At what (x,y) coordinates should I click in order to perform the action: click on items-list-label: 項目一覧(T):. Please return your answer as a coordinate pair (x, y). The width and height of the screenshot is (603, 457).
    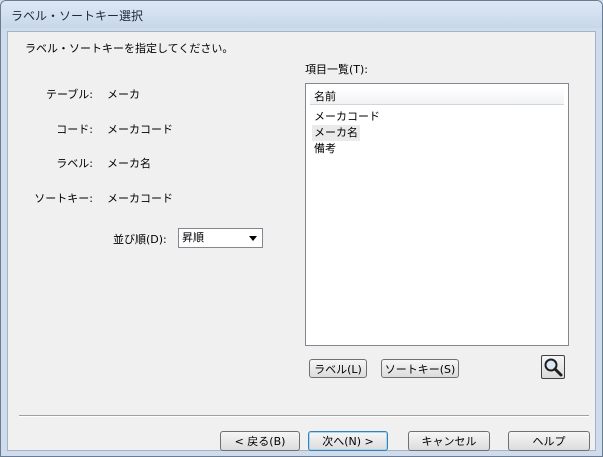
    Looking at the image, I should click on (337, 69).